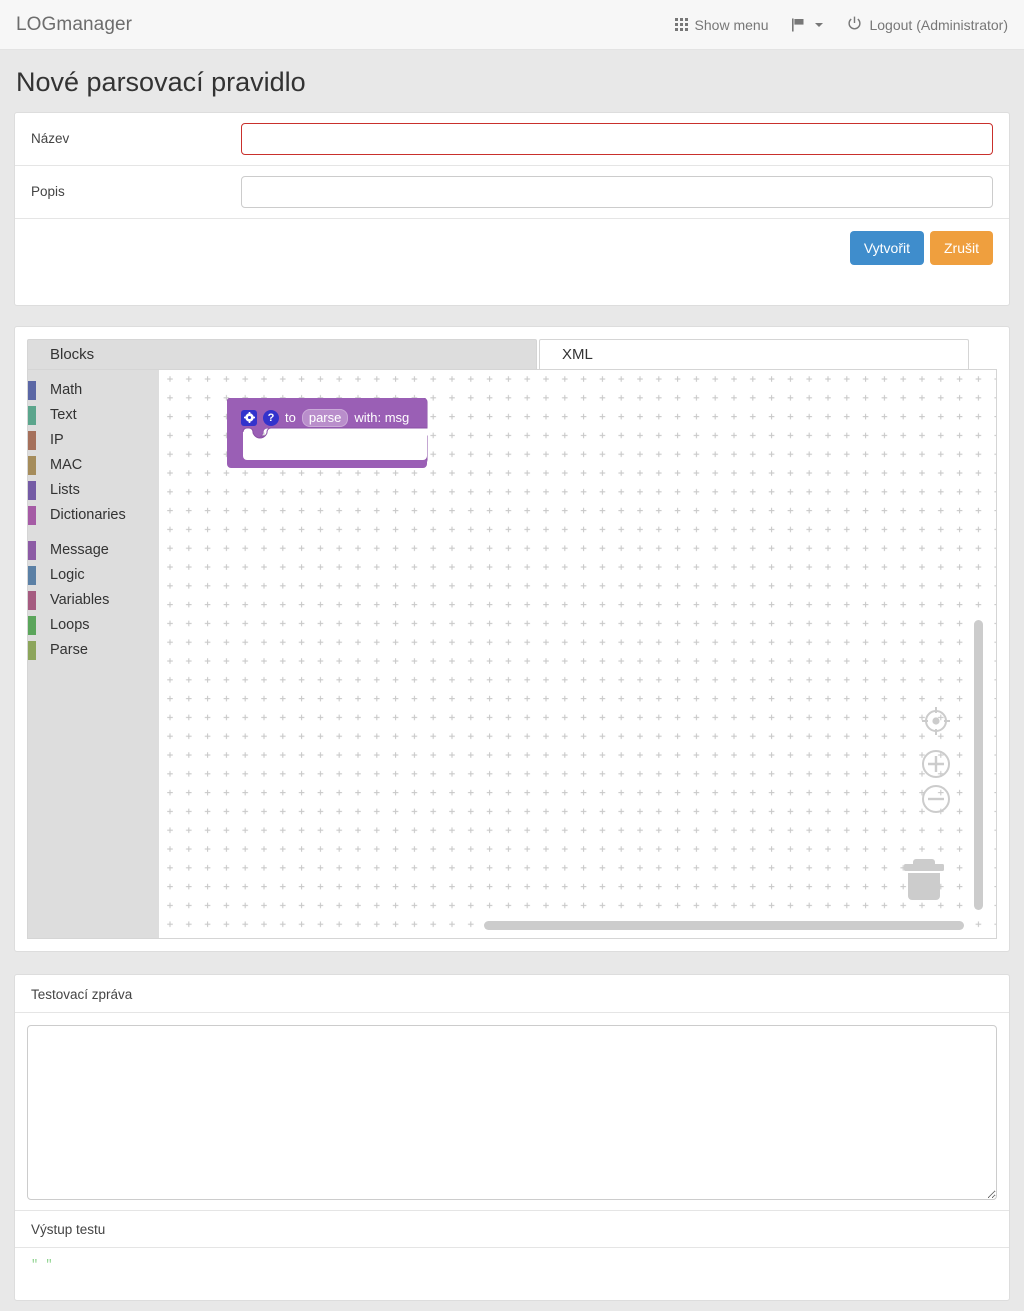 This screenshot has width=1024, height=1311. Describe the element at coordinates (93, 490) in the screenshot. I see `toolbox-category-lists: Lists` at that location.